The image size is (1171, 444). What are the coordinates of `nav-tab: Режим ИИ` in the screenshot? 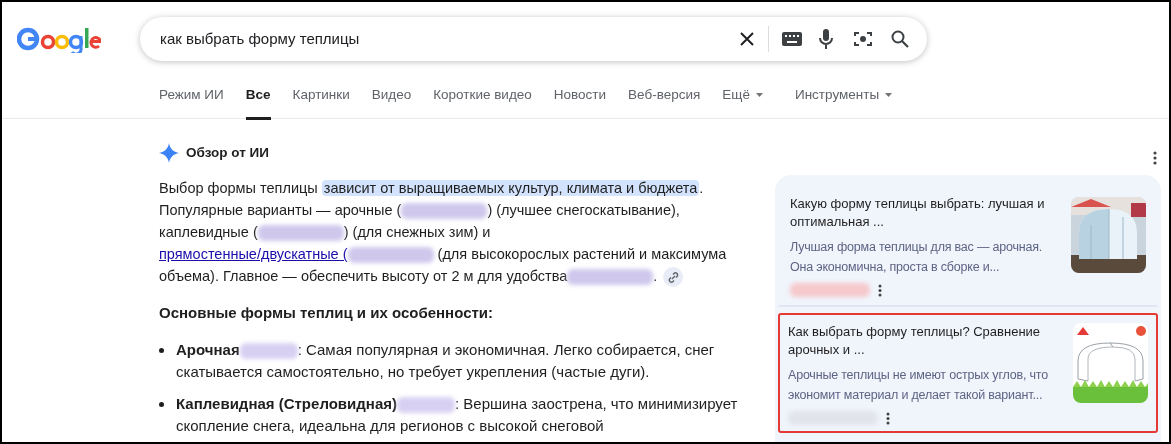 It's located at (191, 103).